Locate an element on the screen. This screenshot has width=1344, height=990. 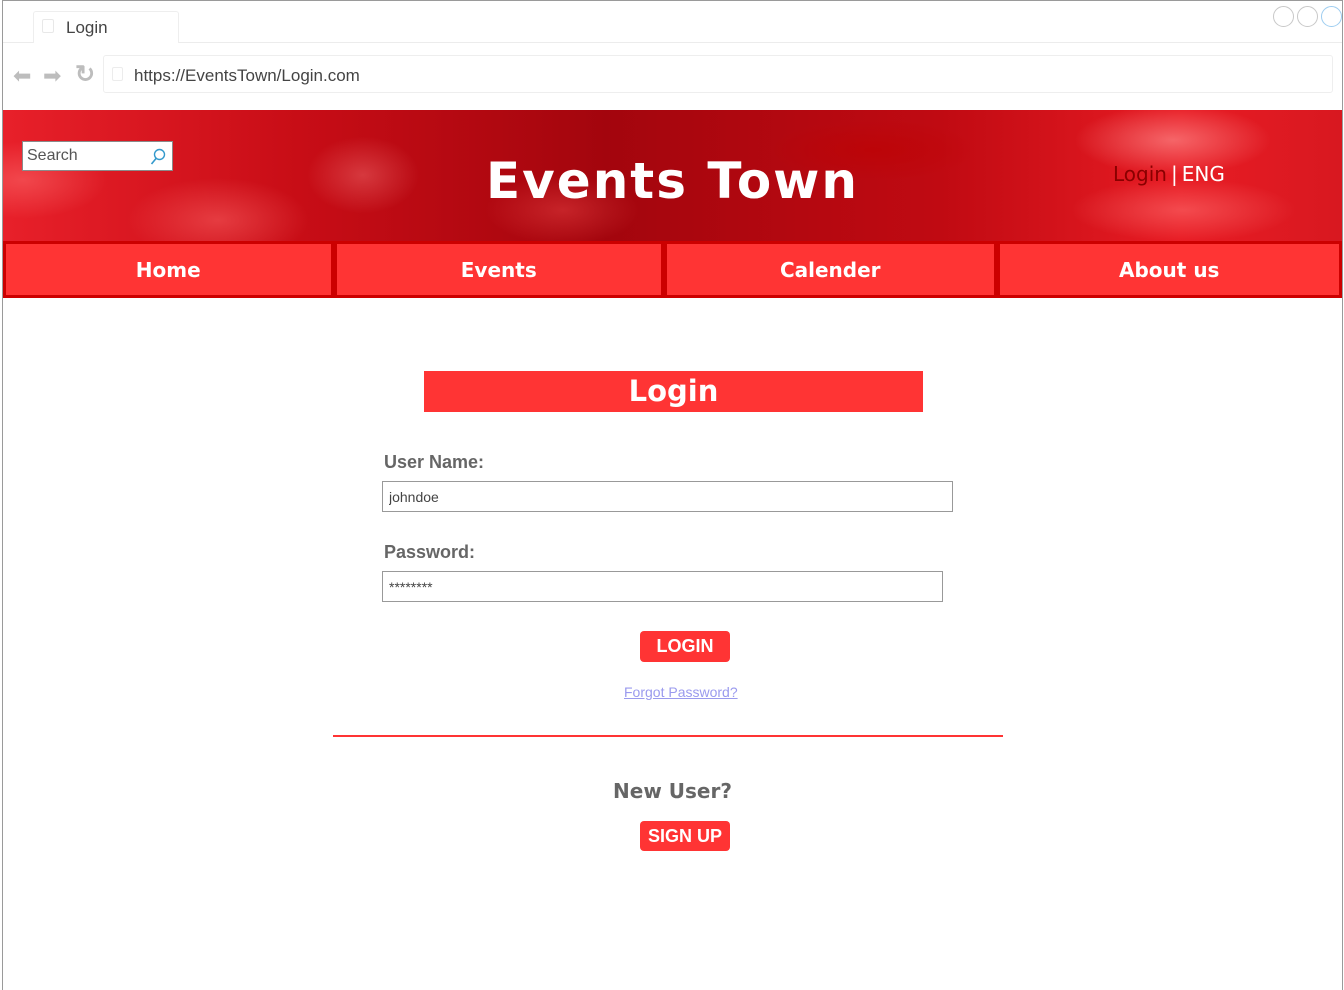
reload-icon: ↻ is located at coordinates (85, 75).